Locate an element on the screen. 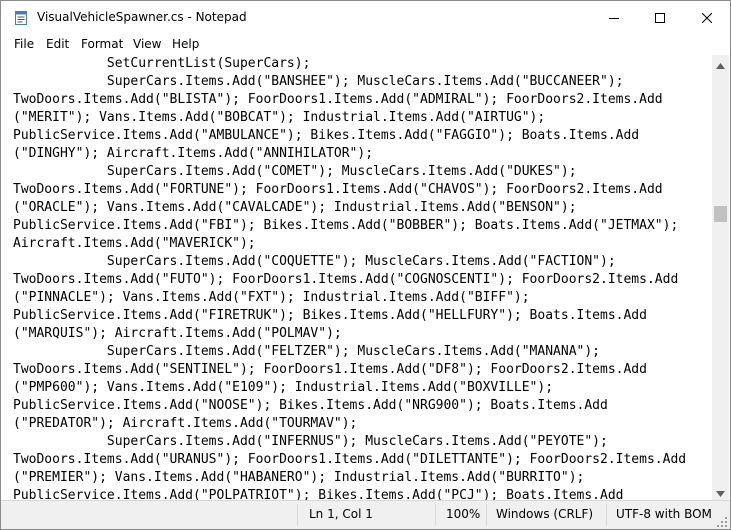 The height and width of the screenshot is (530, 731). menu-view: View is located at coordinates (147, 44).